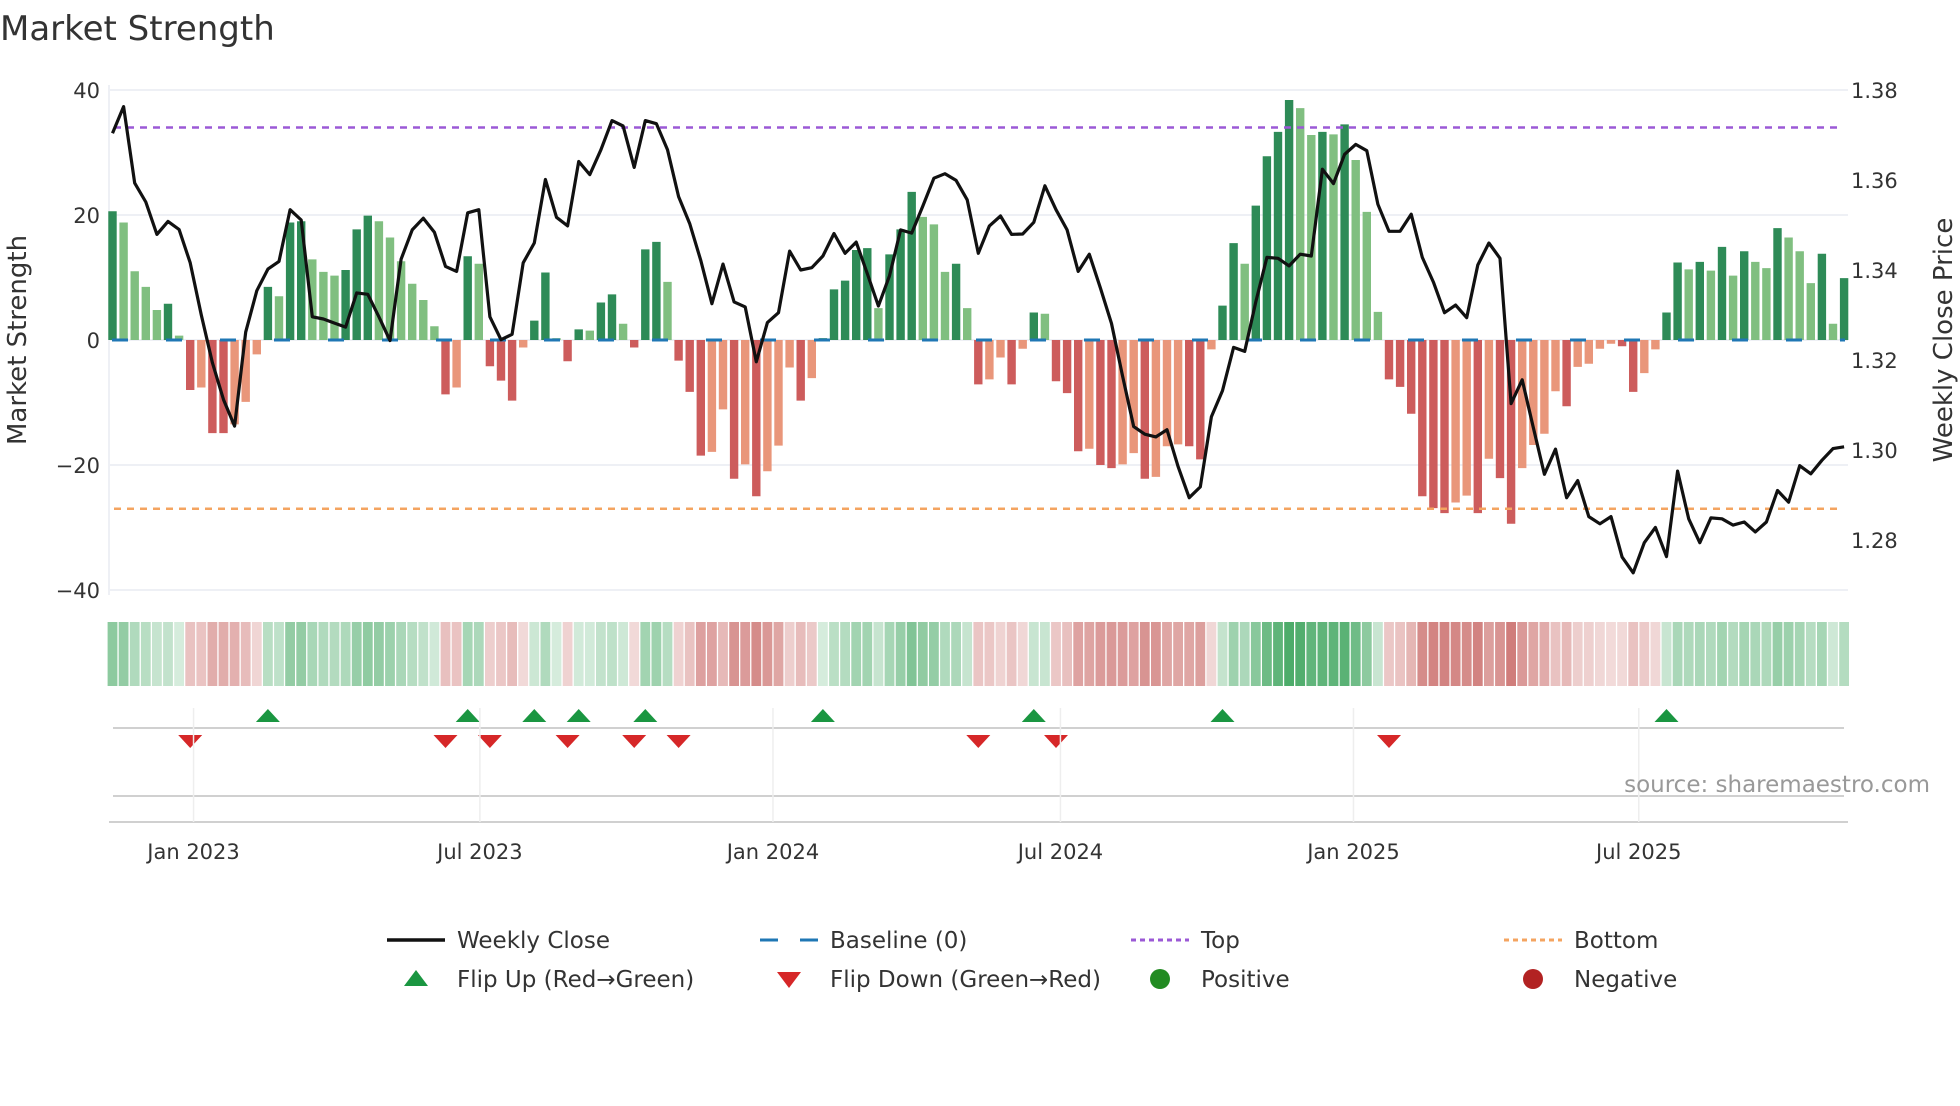  Describe the element at coordinates (18, 340) in the screenshot. I see `y-axis-title: Market Strength` at that location.